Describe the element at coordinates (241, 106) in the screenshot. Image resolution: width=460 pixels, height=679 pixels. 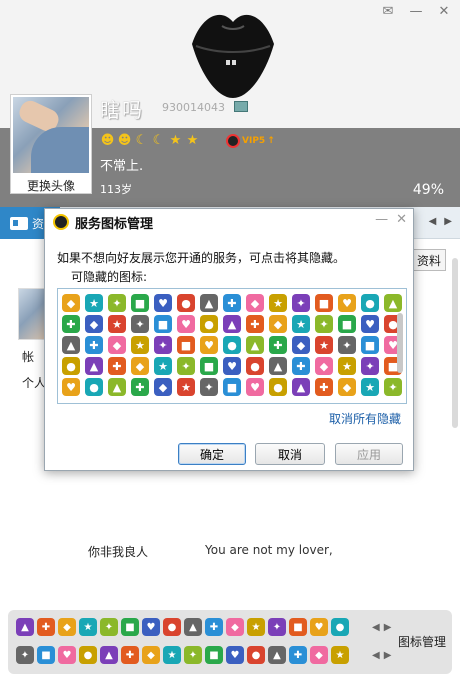
I see `qq-card-icon` at that location.